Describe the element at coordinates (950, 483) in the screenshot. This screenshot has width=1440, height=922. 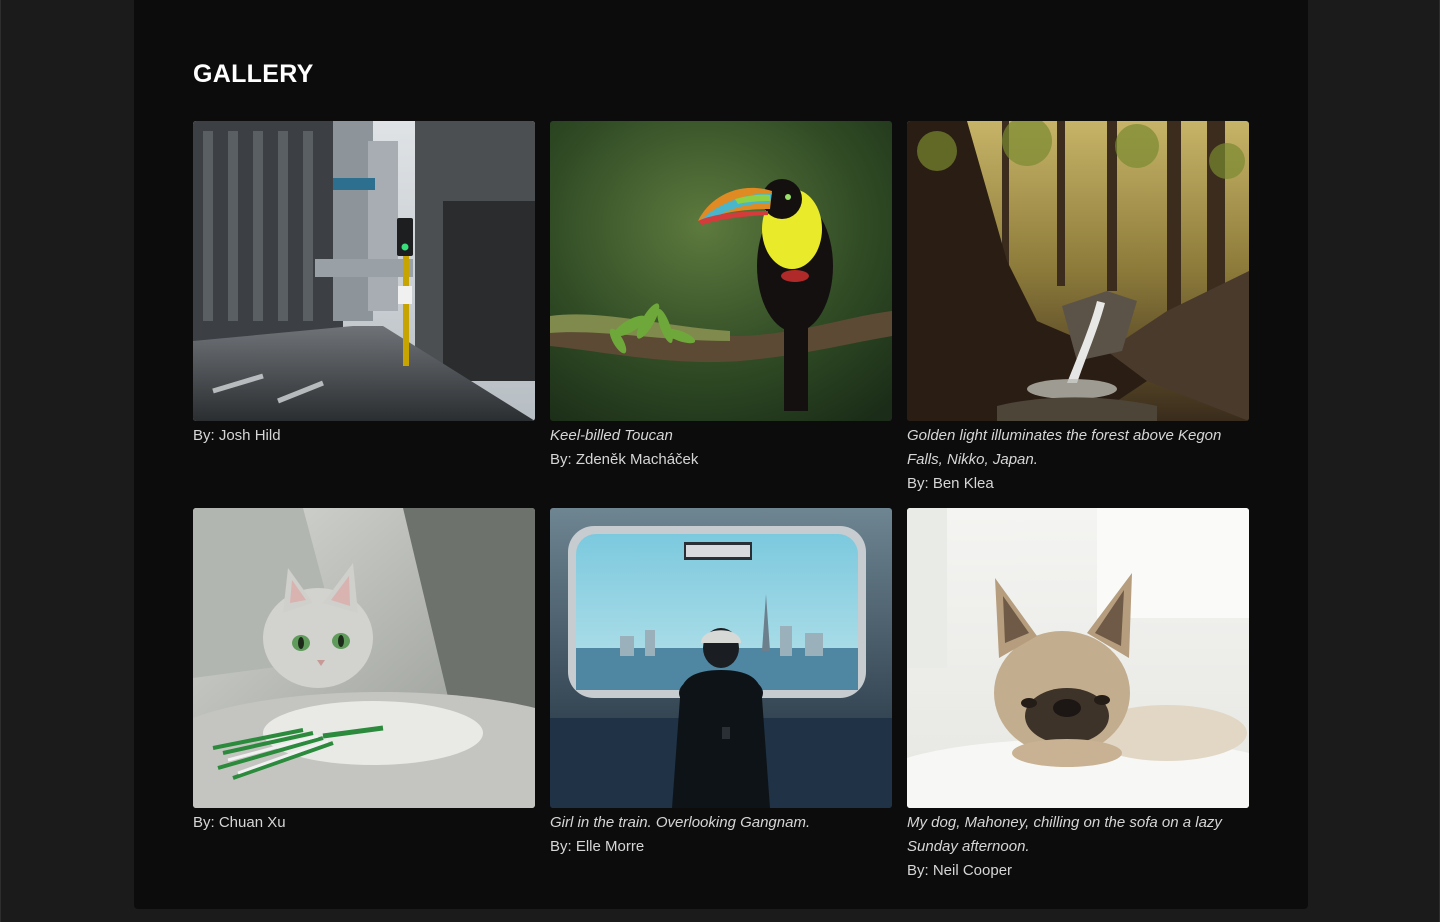
I see `photo-credit: By: Ben Klea` at that location.